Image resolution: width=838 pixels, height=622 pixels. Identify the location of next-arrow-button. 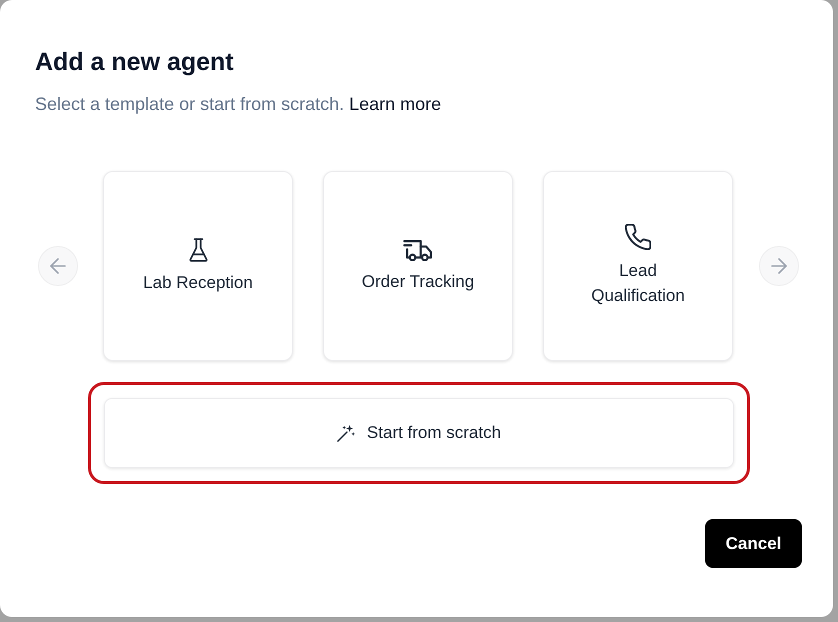
(779, 266).